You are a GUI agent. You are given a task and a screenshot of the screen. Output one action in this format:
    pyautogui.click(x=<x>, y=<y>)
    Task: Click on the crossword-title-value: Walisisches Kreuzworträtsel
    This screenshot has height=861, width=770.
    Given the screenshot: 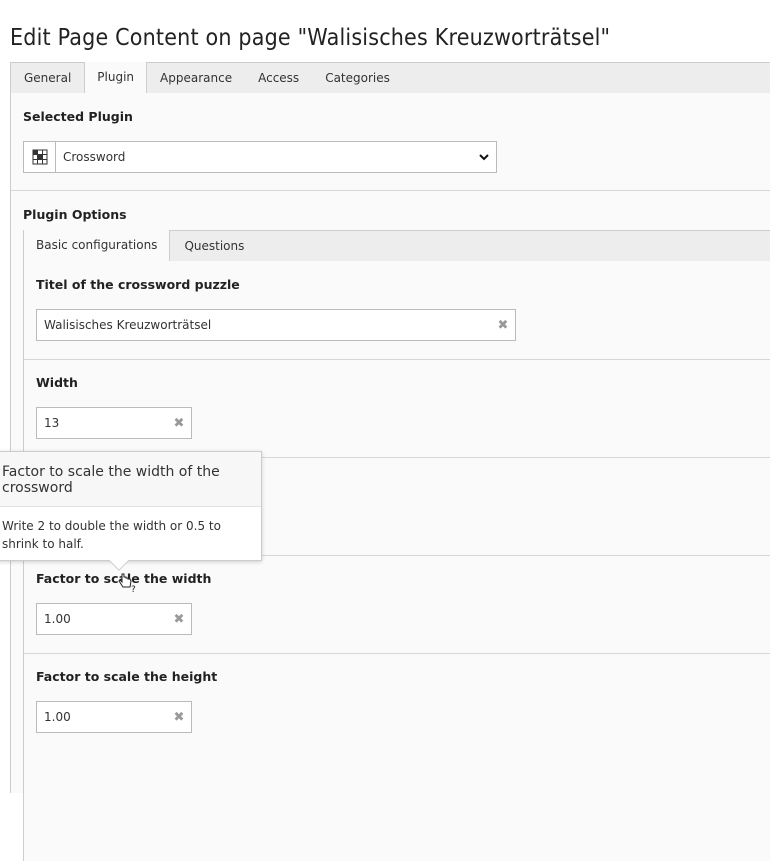 What is the action you would take?
    pyautogui.click(x=128, y=325)
    